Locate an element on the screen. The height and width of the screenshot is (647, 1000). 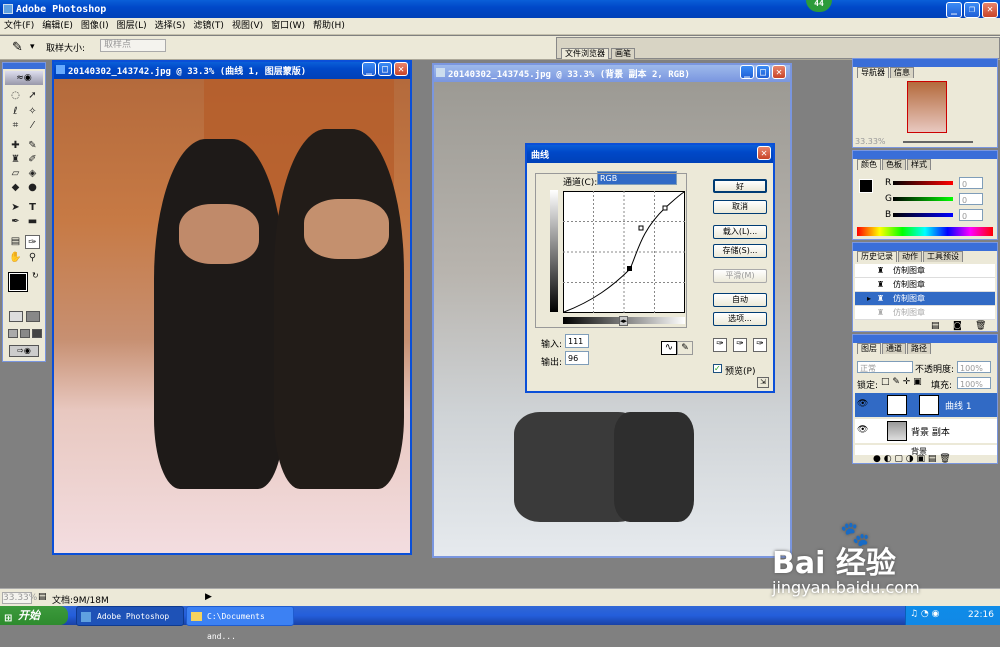
history-brush-tool-icon: ✐ is located at coordinates (32, 160).